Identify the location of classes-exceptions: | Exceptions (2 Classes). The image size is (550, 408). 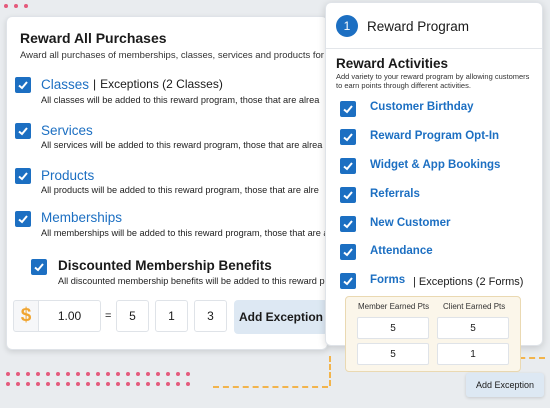
(158, 84).